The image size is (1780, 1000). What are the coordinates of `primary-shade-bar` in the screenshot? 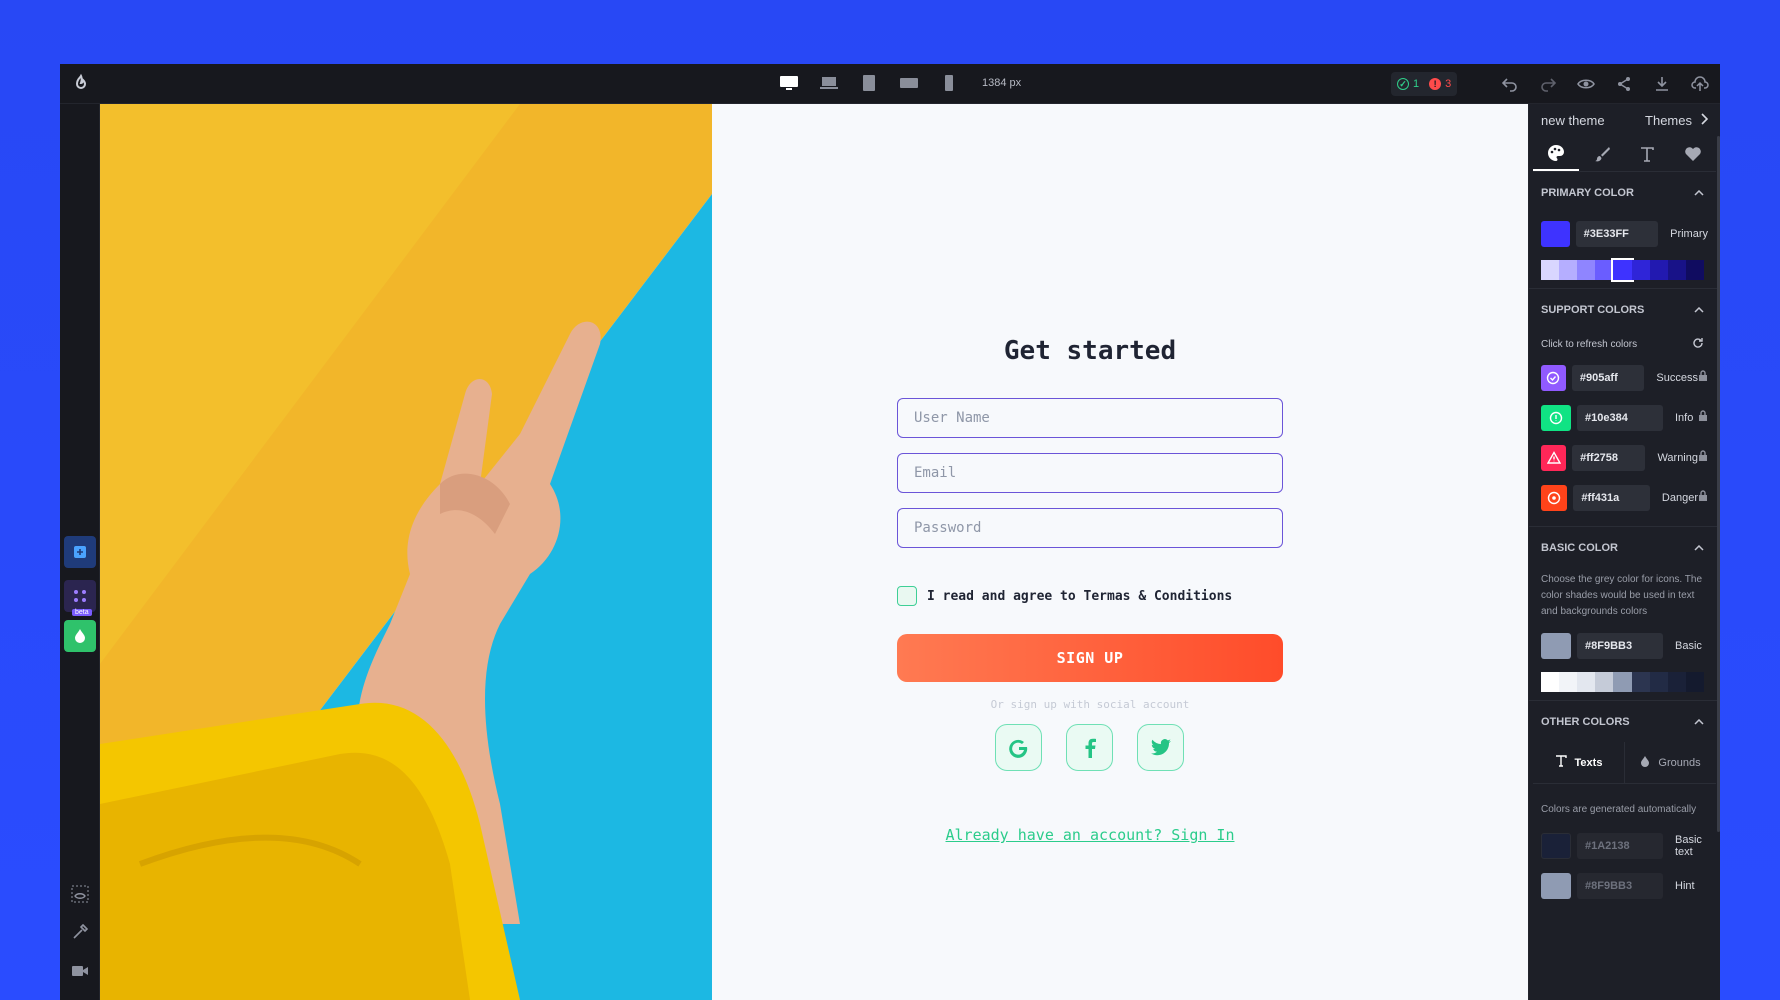 It's located at (1622, 270).